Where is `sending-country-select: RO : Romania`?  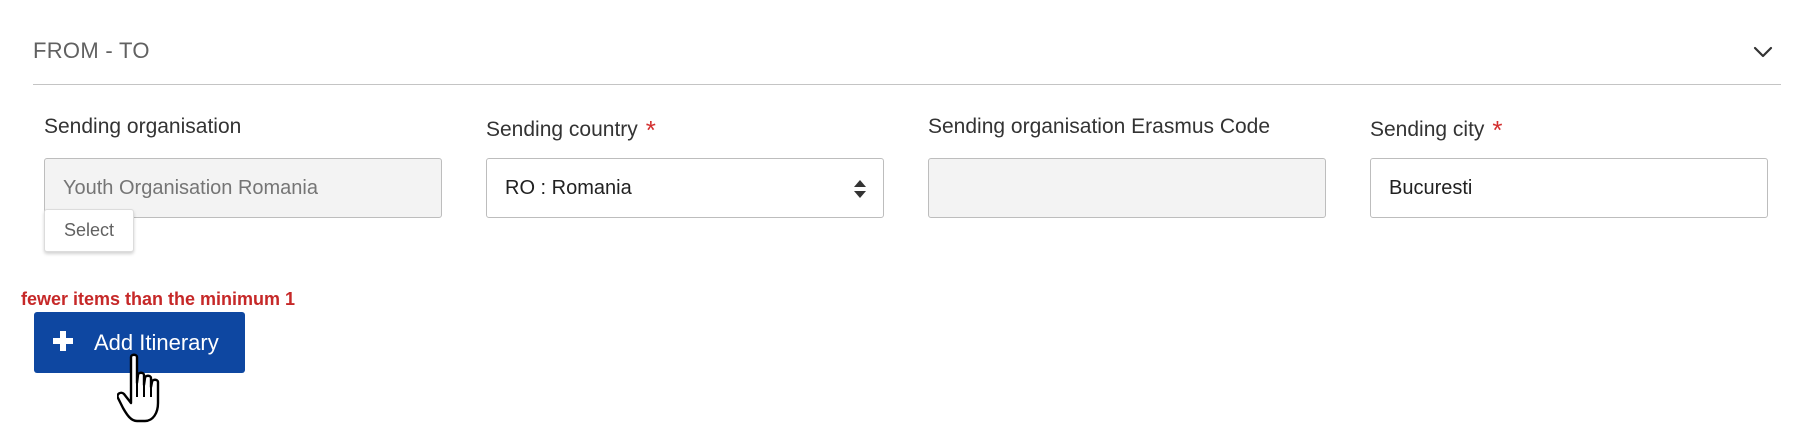 sending-country-select: RO : Romania is located at coordinates (685, 188).